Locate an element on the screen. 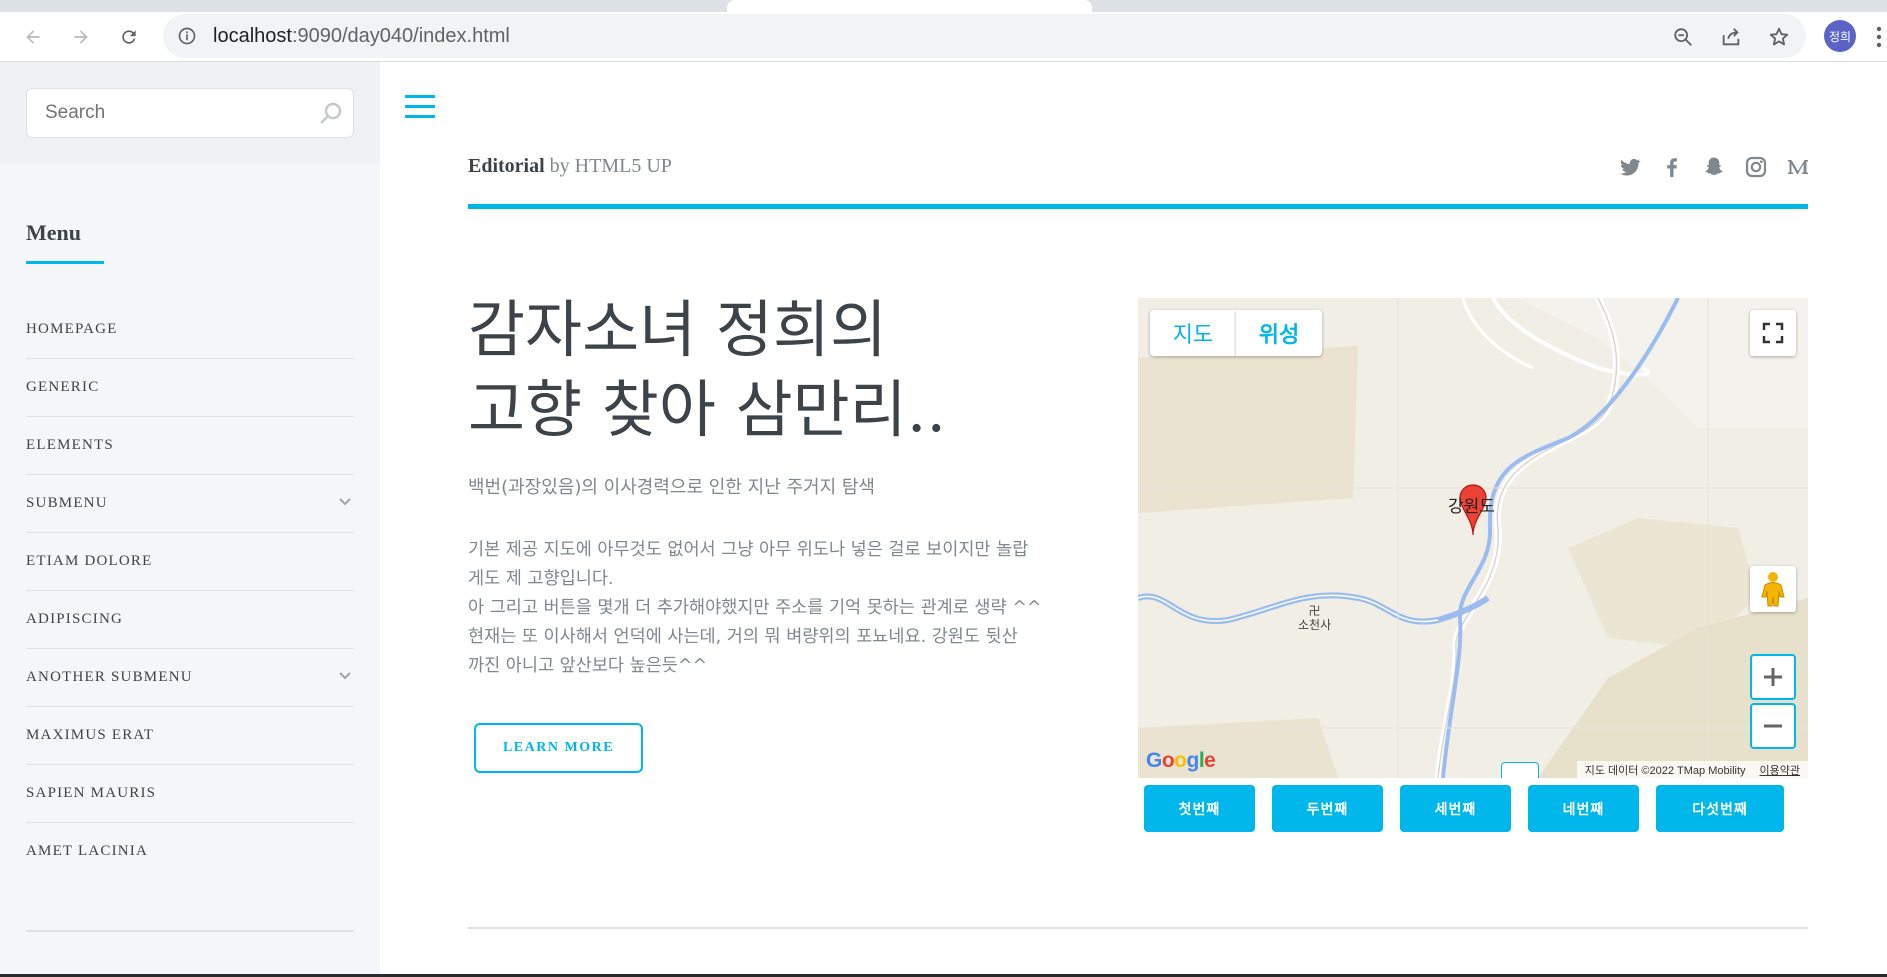 Image resolution: width=1887 pixels, height=977 pixels. page-title: 감자소녀 정희의 고향 찾아 삼만리.. is located at coordinates (707, 370).